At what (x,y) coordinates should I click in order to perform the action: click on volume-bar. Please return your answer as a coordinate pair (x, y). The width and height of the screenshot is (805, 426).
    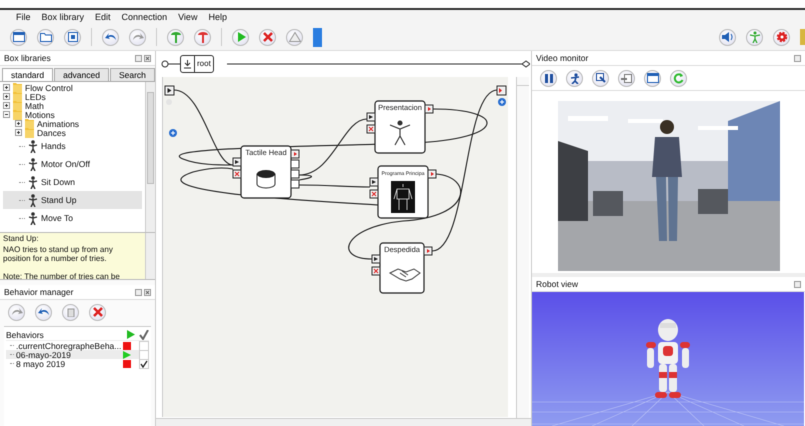
    Looking at the image, I should click on (317, 37).